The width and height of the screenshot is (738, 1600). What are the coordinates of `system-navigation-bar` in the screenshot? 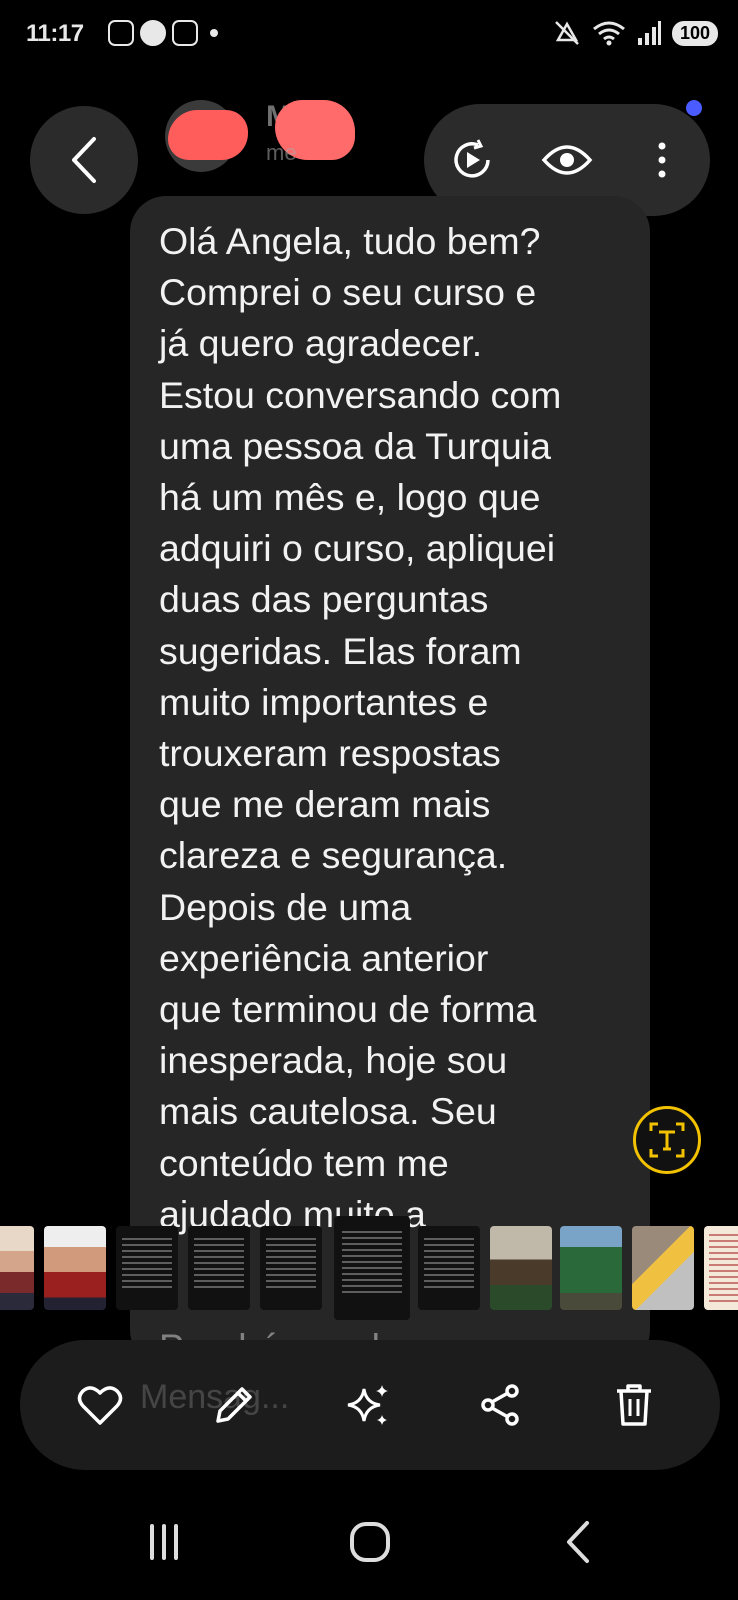 It's located at (369, 1545).